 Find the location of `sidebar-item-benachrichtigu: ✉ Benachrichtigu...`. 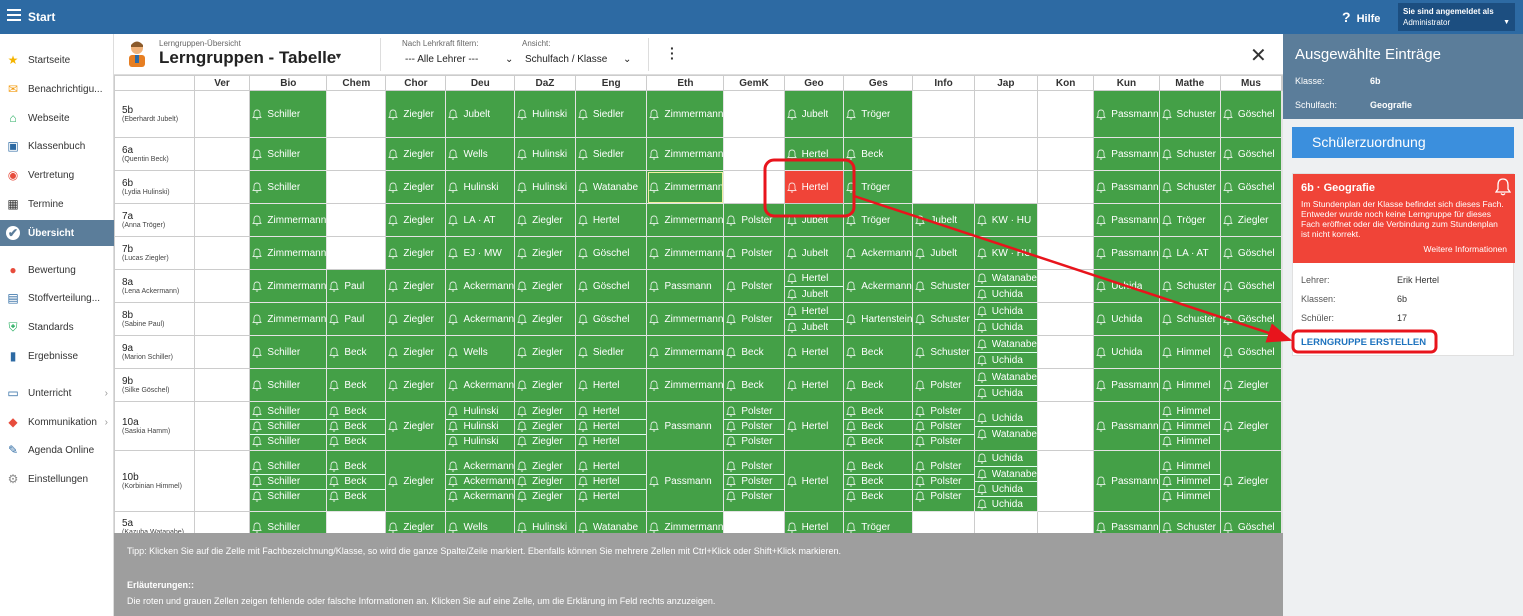

sidebar-item-benachrichtigu: ✉ Benachrichtigu... is located at coordinates (57, 89).